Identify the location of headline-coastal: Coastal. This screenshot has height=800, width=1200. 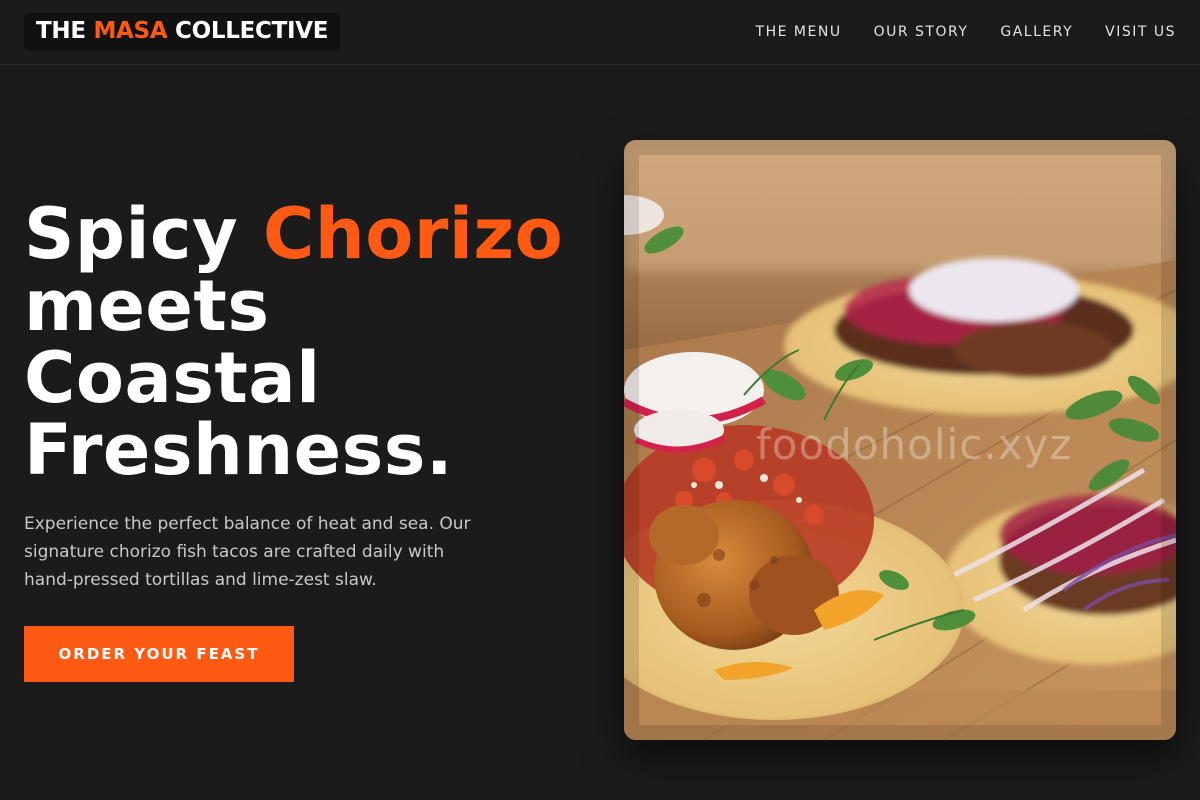
(172, 378).